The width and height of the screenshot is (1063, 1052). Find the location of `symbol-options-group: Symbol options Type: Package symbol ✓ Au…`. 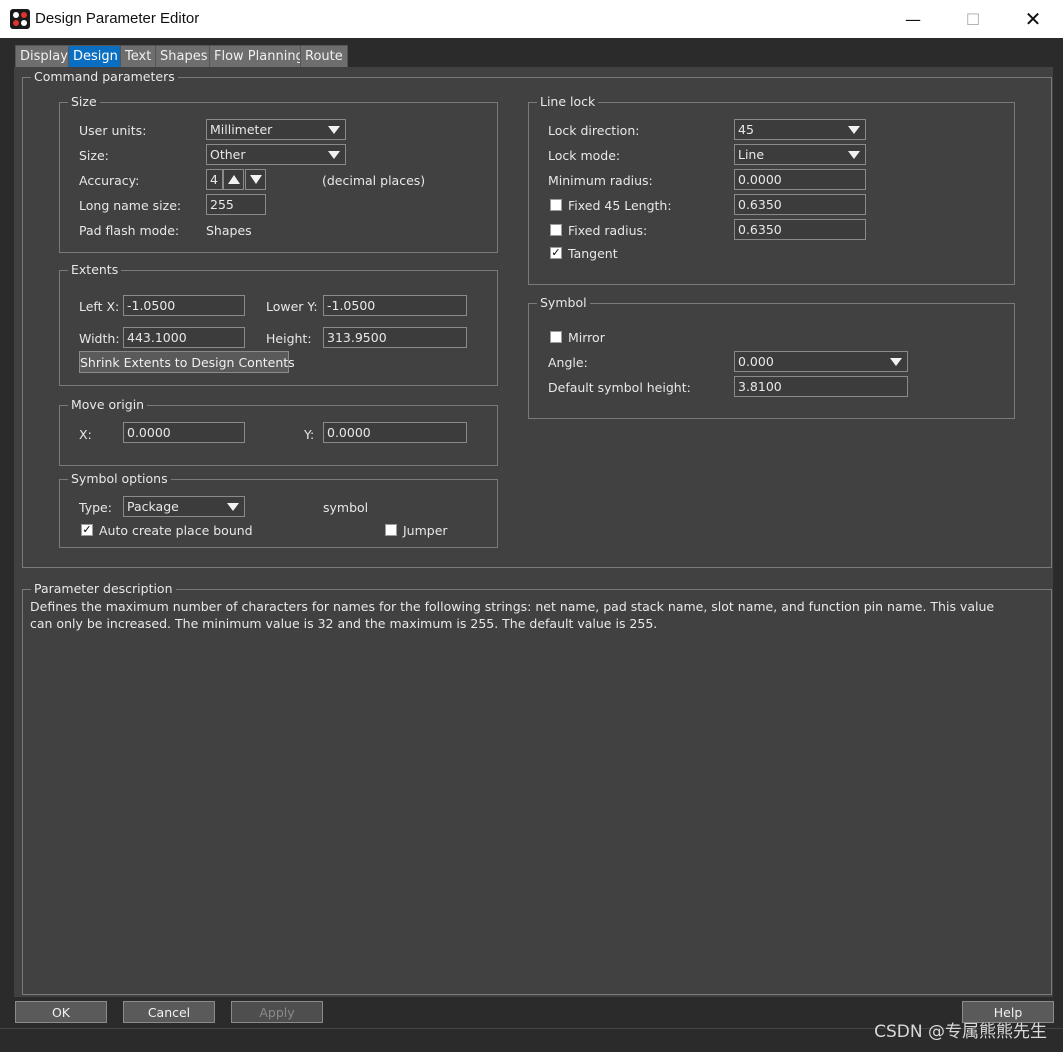

symbol-options-group: Symbol options Type: Package symbol ✓ Au… is located at coordinates (278, 509).